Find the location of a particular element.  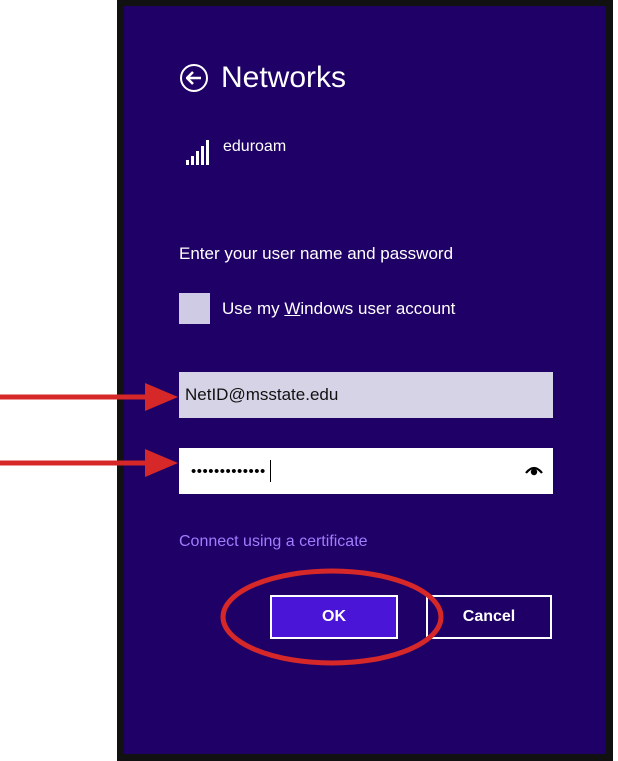

cancel-button-label: Cancel is located at coordinates (489, 616).